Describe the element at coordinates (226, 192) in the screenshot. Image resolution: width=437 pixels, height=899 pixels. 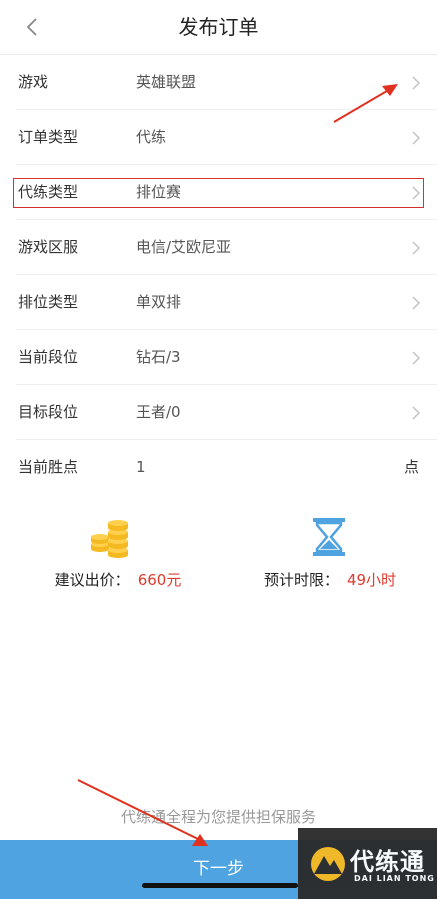
I see `row-boost-type: 代练类型 排位赛` at that location.